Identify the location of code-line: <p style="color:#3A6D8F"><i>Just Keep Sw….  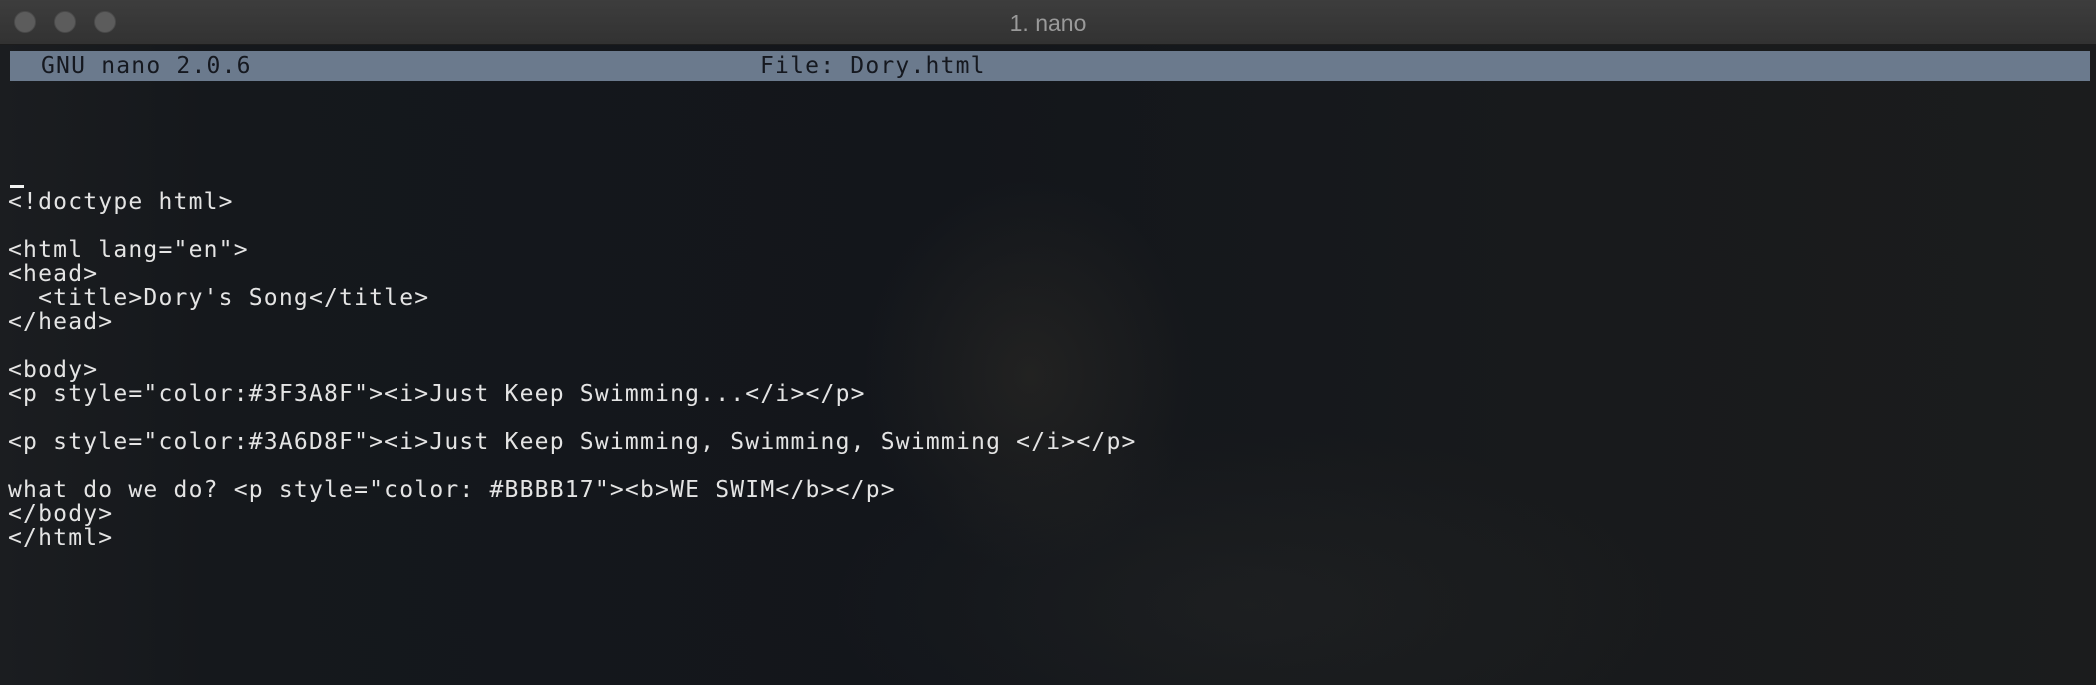
(572, 442).